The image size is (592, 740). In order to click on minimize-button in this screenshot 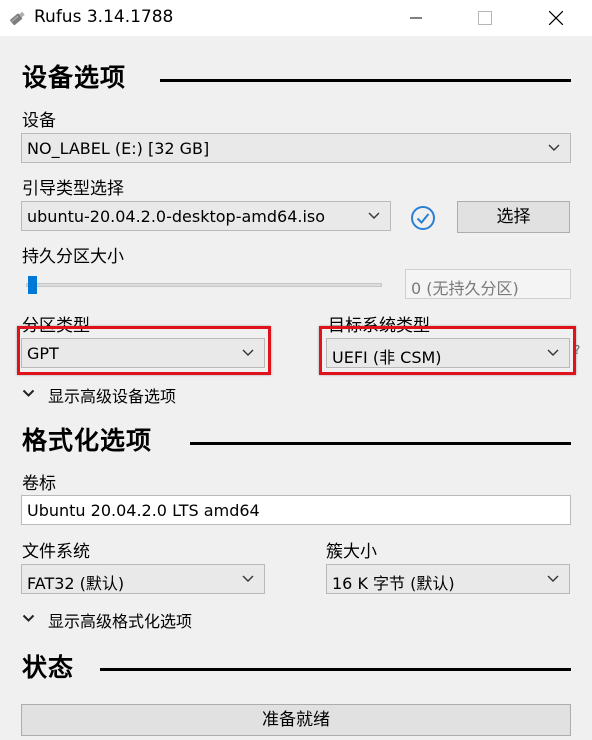, I will do `click(416, 18)`.